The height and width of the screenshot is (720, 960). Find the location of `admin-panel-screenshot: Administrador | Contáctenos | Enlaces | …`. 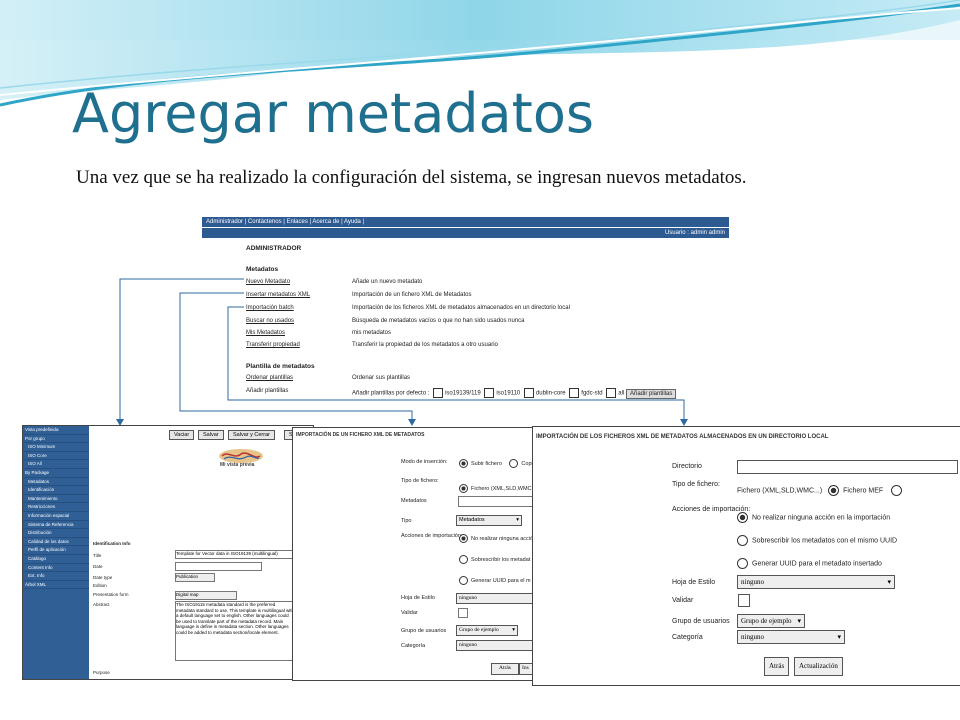

admin-panel-screenshot: Administrador | Contáctenos | Enlaces | … is located at coordinates (465, 312).